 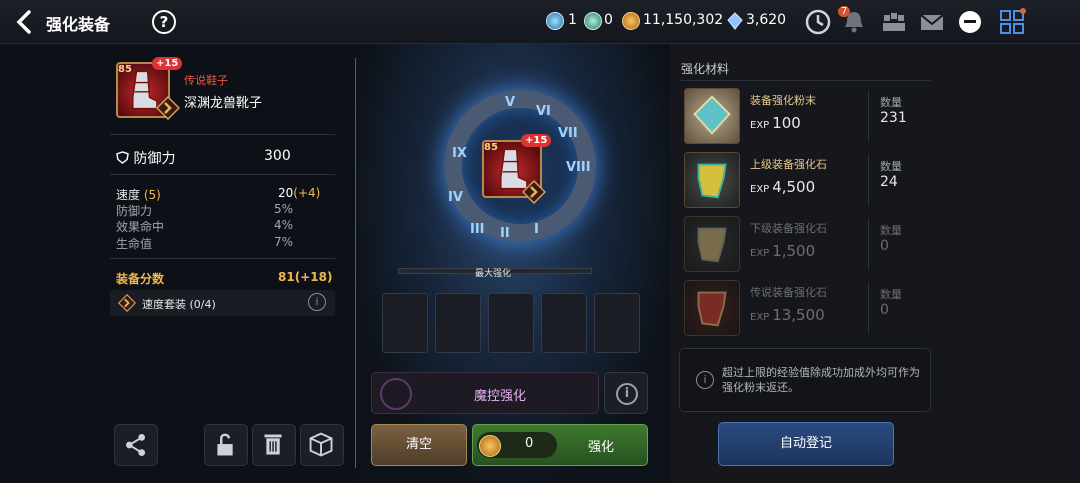 I want to click on stone-a-count: 1, so click(x=572, y=20).